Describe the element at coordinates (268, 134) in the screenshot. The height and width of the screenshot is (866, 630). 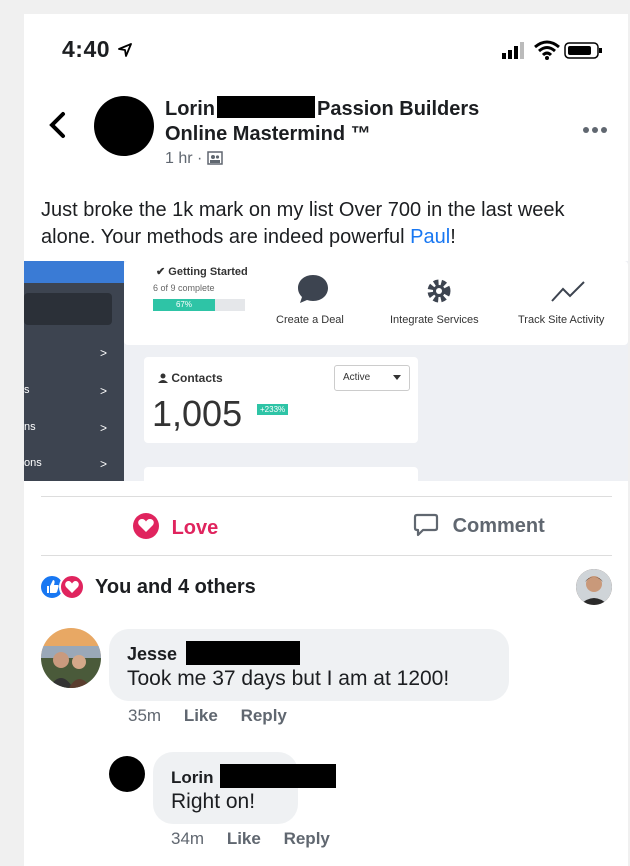
I see `poster-group-line2: Online Mastermind ™` at that location.